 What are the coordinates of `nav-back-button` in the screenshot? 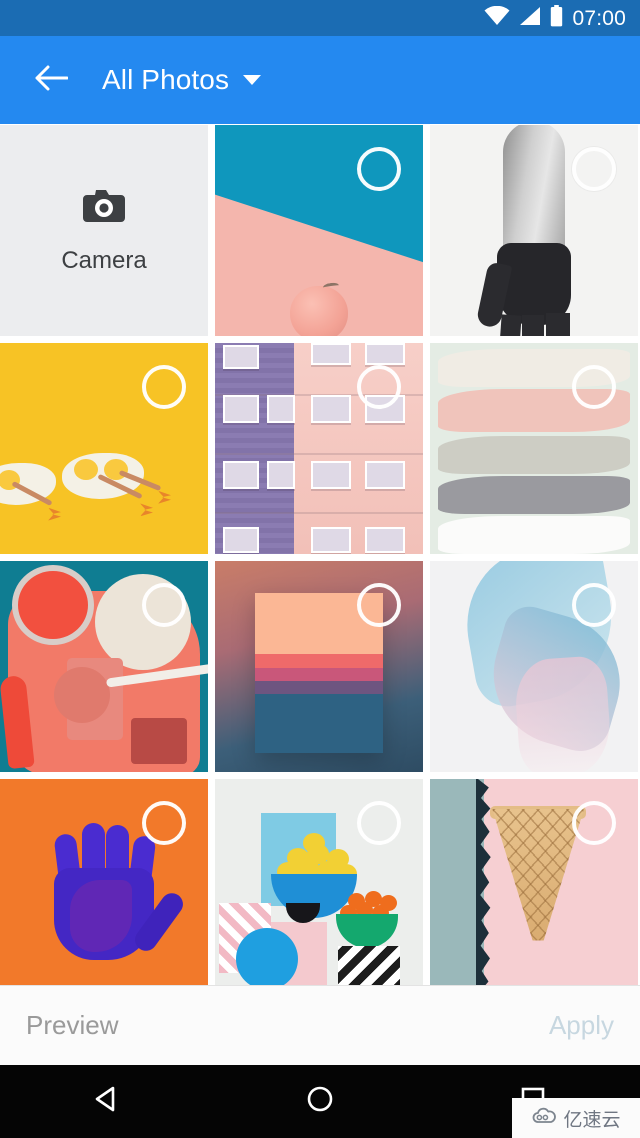 It's located at (107, 1102).